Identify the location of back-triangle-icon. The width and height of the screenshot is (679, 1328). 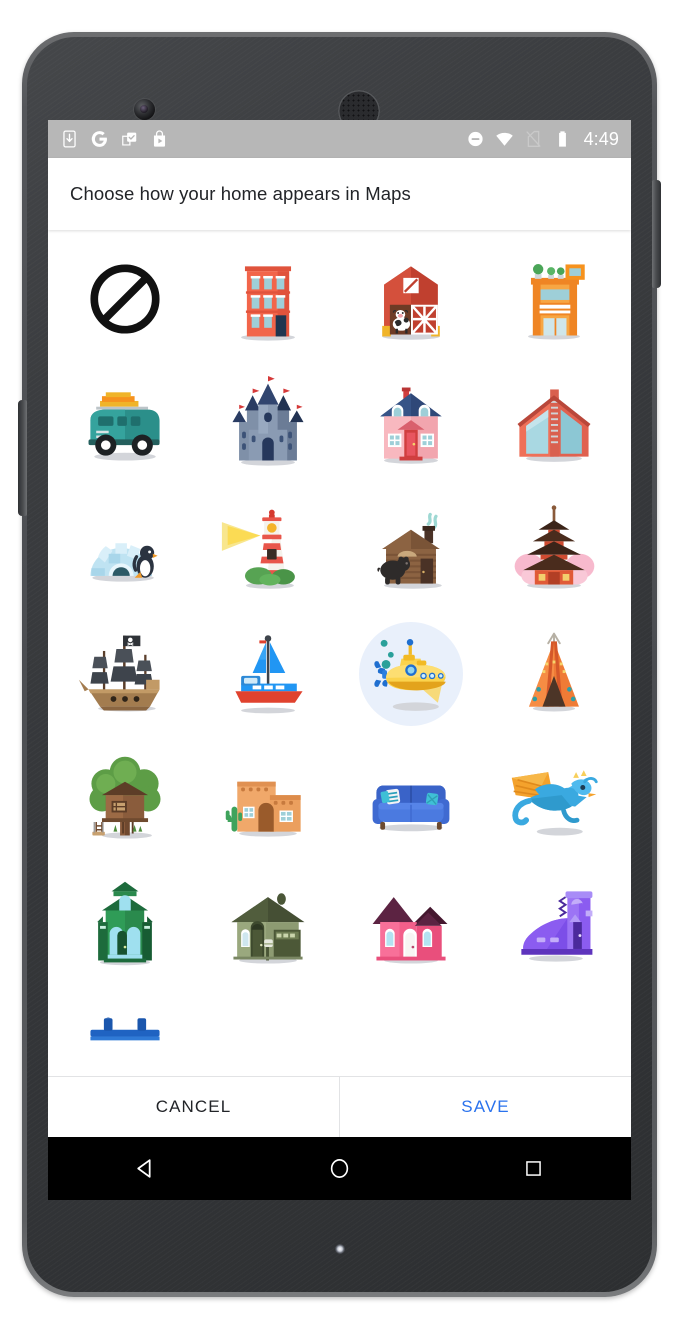
(143, 1168).